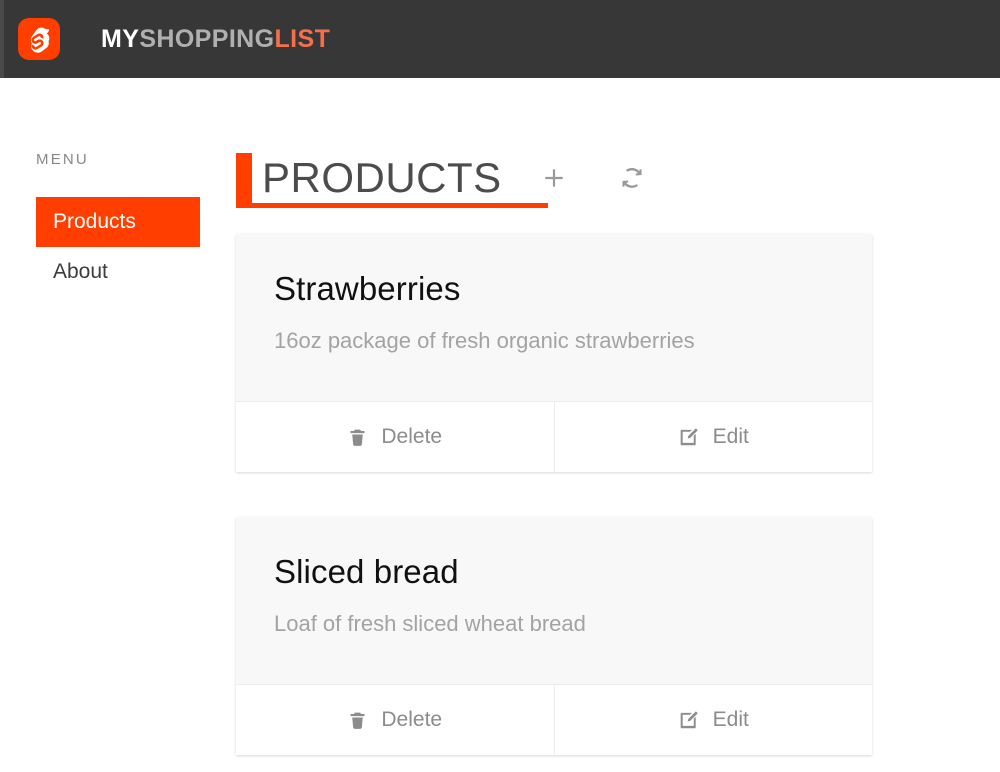 This screenshot has width=1000, height=772. What do you see at coordinates (382, 177) in the screenshot?
I see `page-title: PRODUCTS` at bounding box center [382, 177].